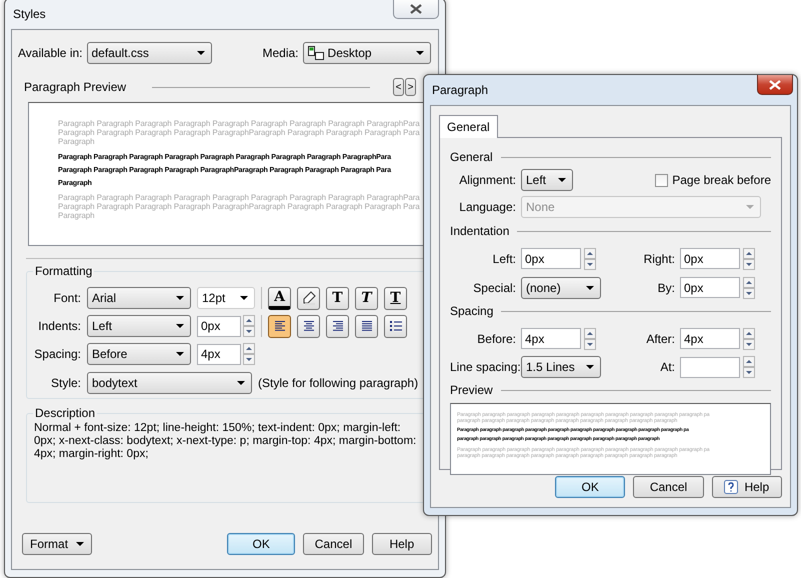  What do you see at coordinates (59, 326) in the screenshot?
I see `field-label: Indents:` at bounding box center [59, 326].